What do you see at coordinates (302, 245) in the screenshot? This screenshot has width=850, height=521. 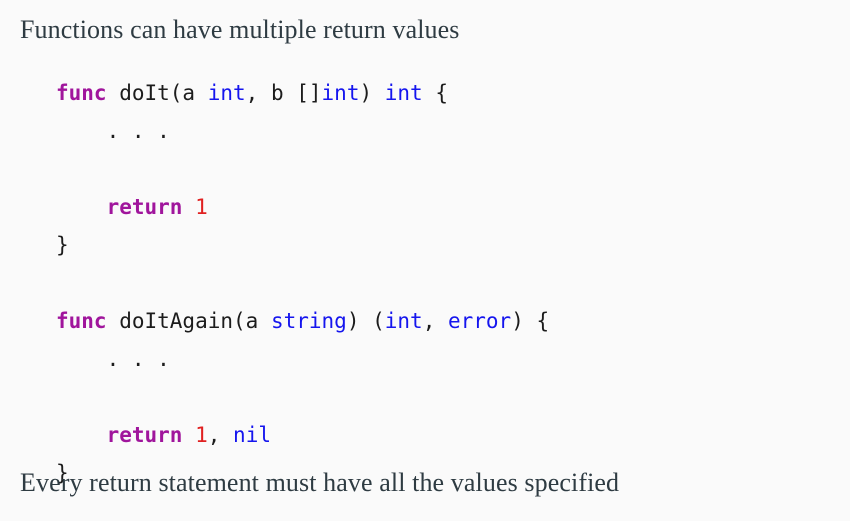 I see `code-line: }` at bounding box center [302, 245].